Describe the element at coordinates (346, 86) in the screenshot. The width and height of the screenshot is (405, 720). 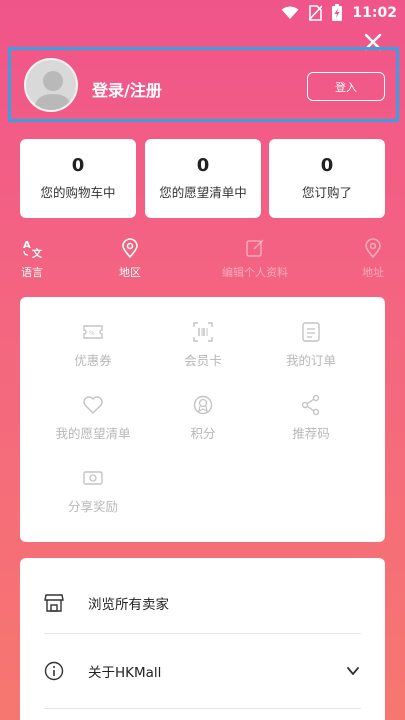
I see `login-button: 登入` at that location.